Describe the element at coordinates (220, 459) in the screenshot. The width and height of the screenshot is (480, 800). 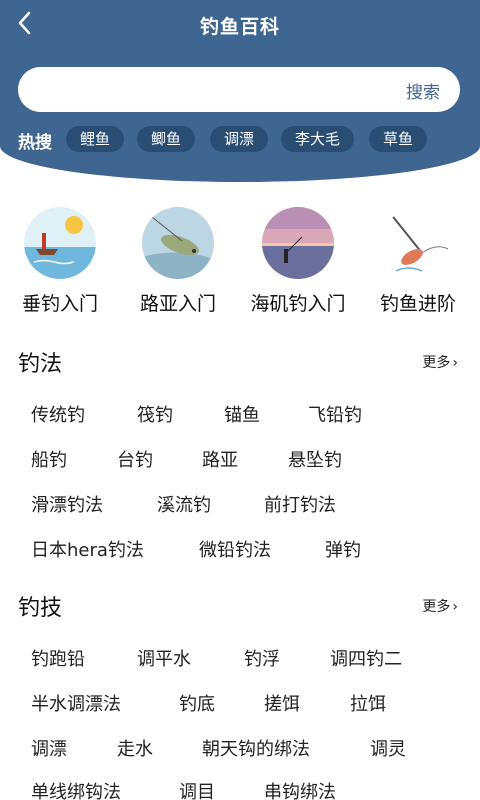
I see `method-item: 路亚` at that location.